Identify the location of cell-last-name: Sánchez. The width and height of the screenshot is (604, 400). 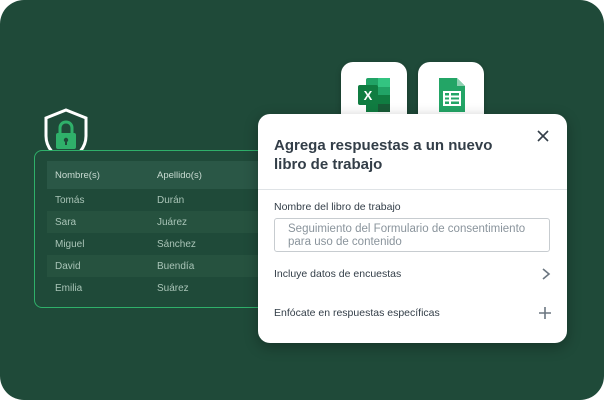
(176, 244).